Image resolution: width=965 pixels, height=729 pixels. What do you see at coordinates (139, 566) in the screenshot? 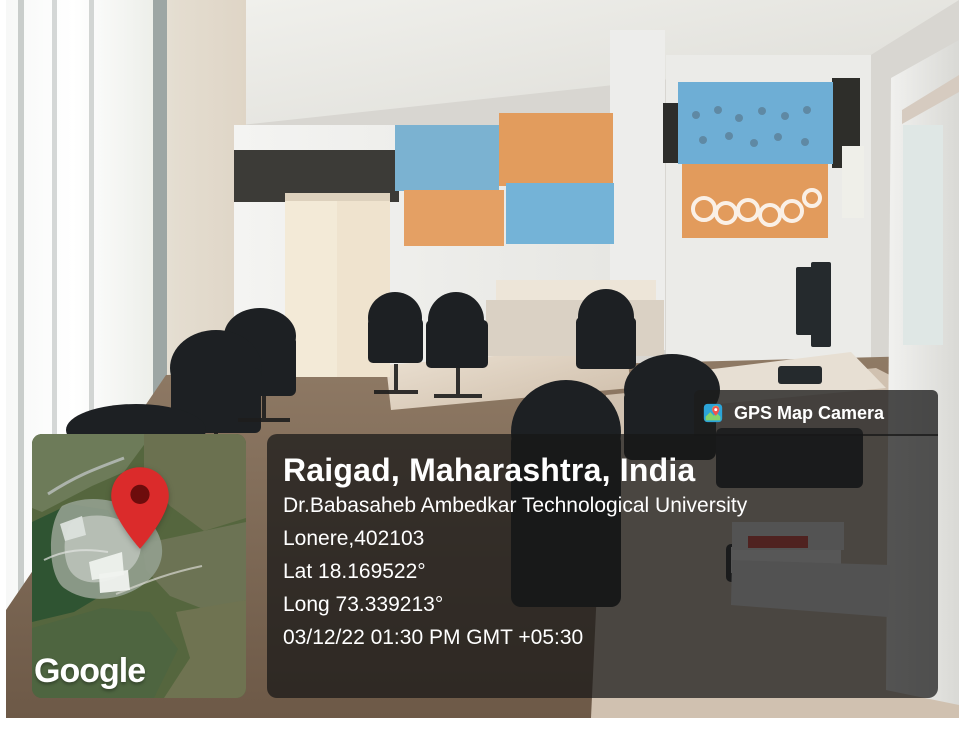
I see `location-map-thumbnail: Google` at bounding box center [139, 566].